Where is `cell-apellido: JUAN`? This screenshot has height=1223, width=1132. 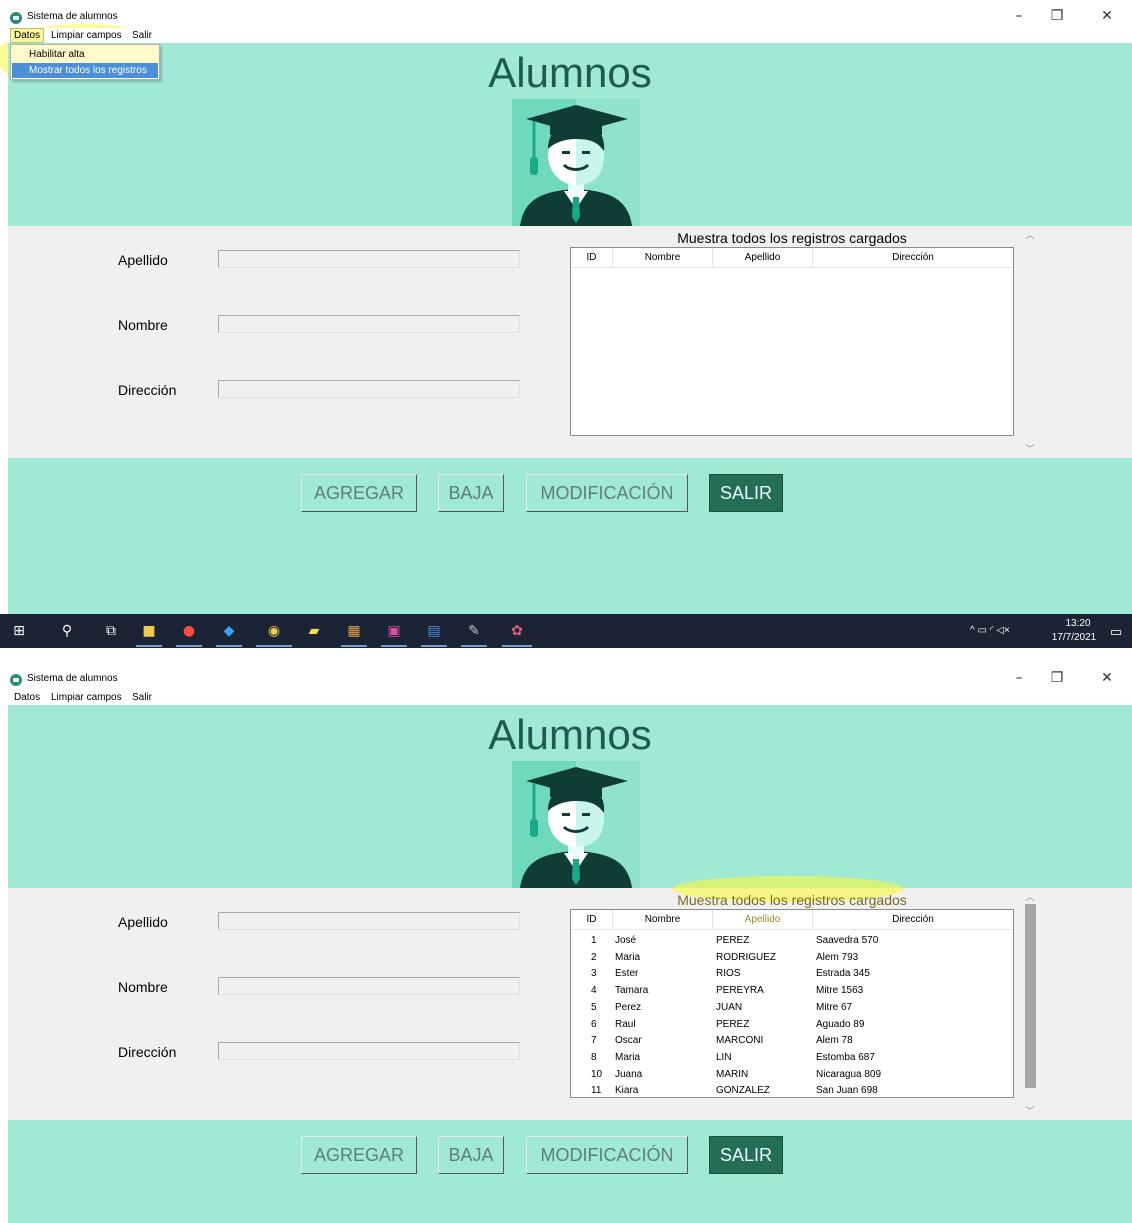
cell-apellido: JUAN is located at coordinates (729, 1007).